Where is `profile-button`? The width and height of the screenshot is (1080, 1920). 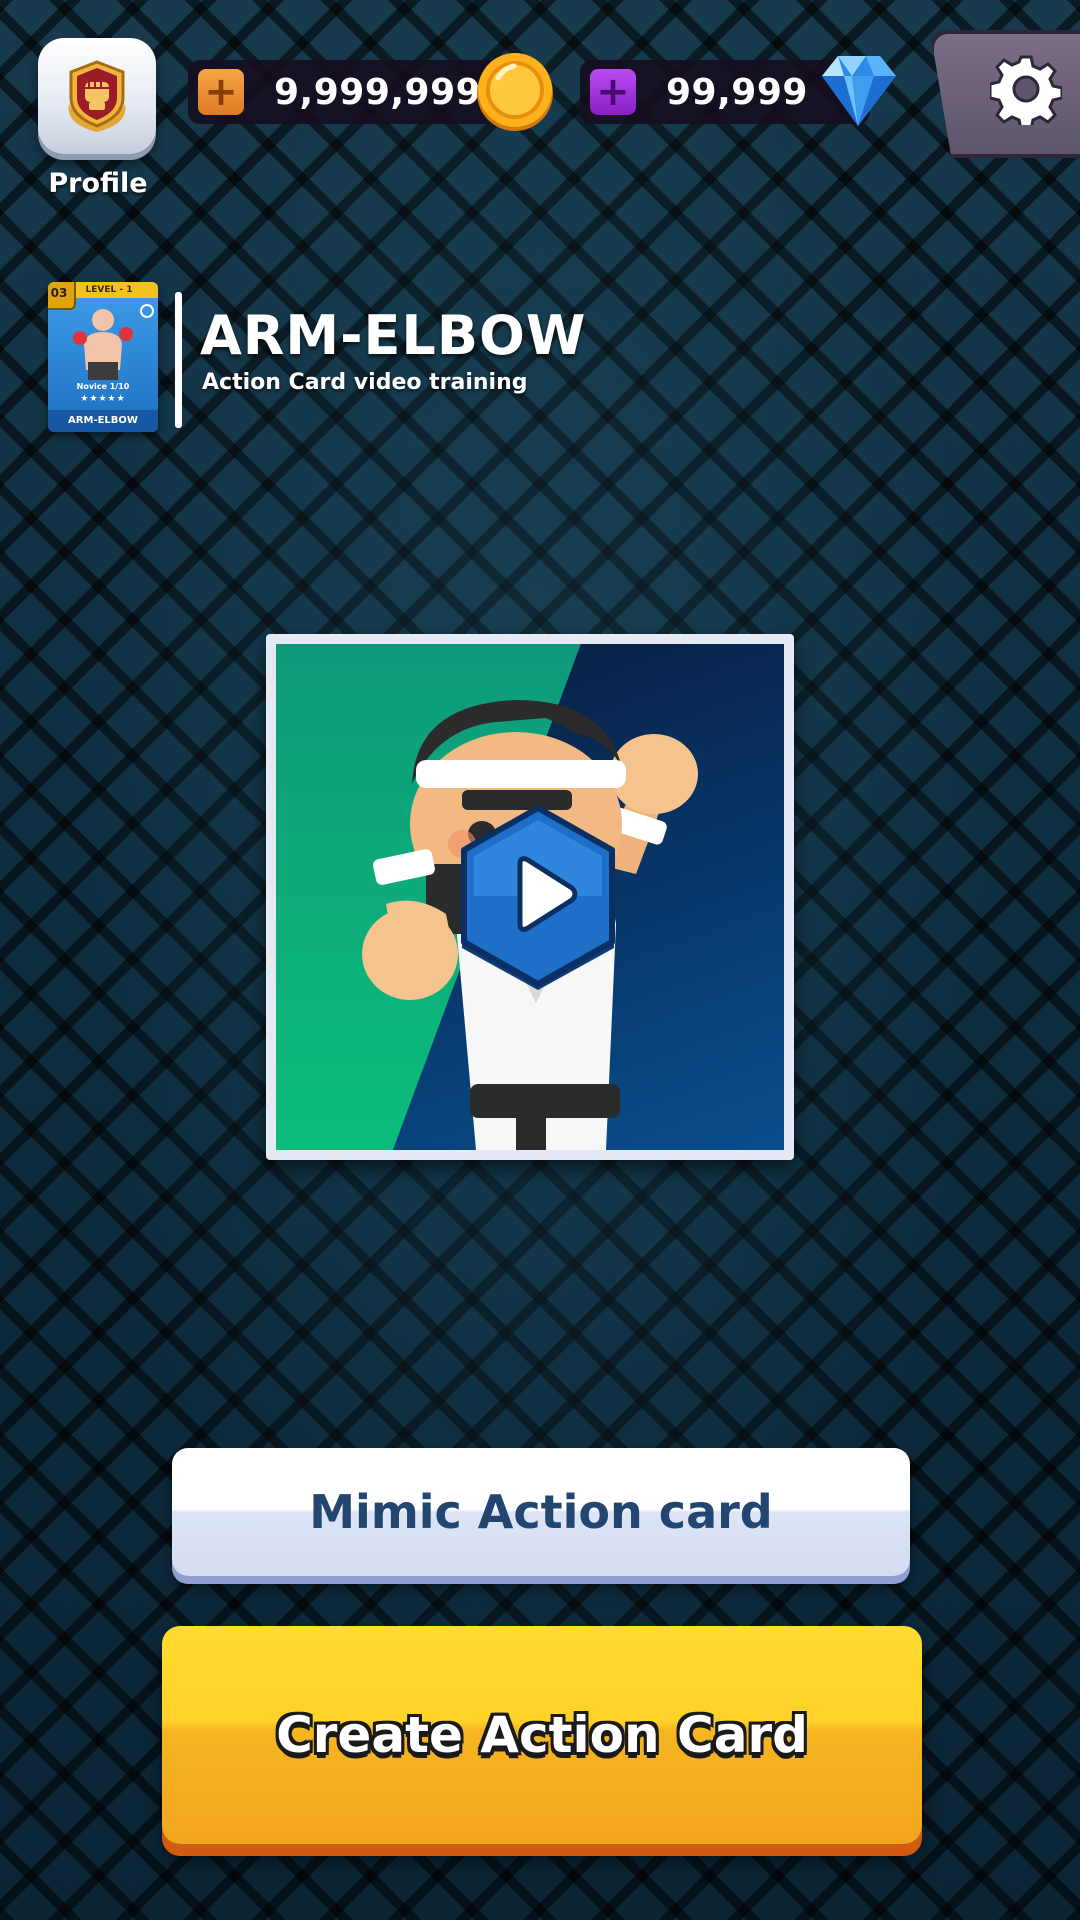 profile-button is located at coordinates (97, 96).